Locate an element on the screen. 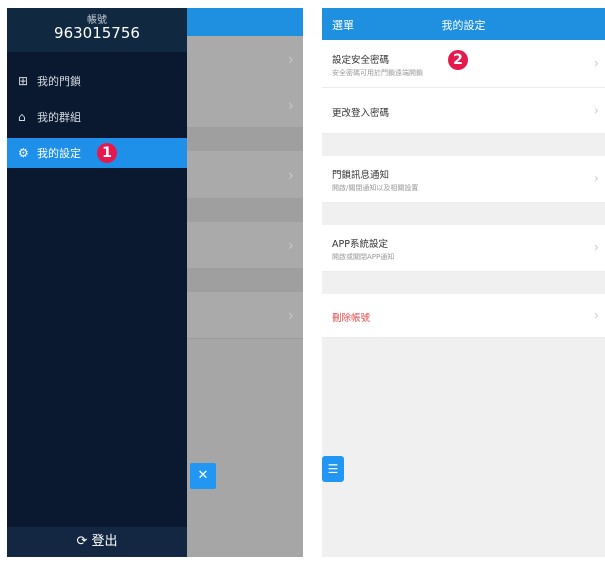 The image size is (605, 563). logout-button: ⟳ 登出 is located at coordinates (97, 542).